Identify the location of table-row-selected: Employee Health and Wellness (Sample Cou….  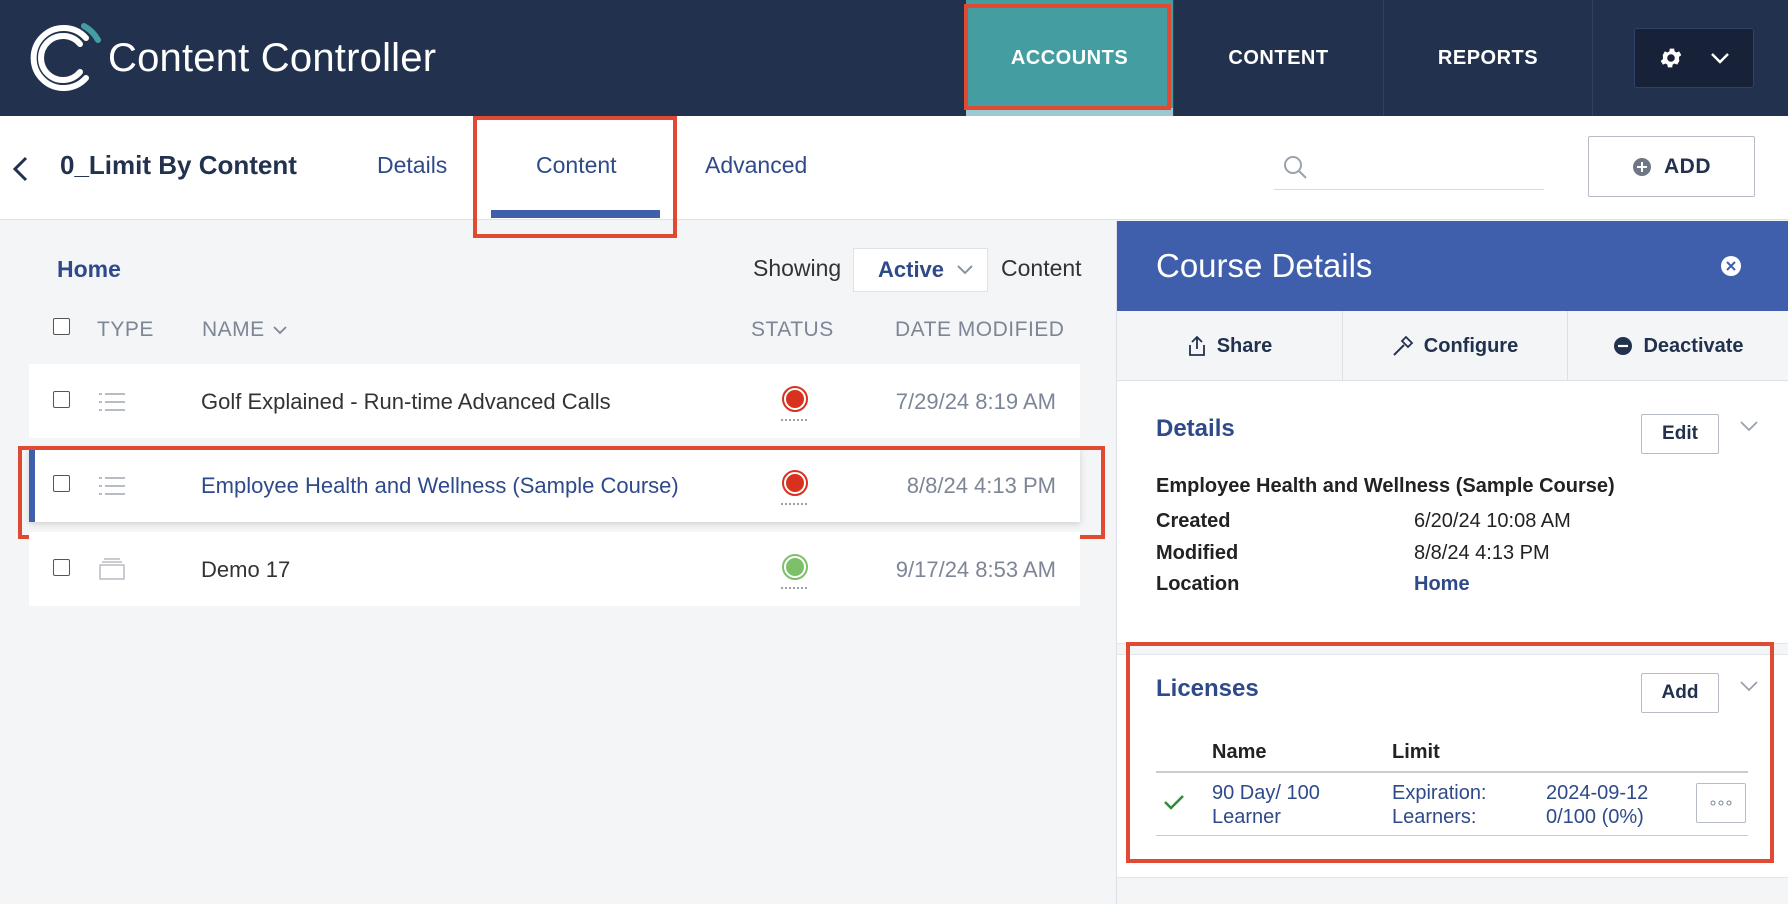
(554, 485).